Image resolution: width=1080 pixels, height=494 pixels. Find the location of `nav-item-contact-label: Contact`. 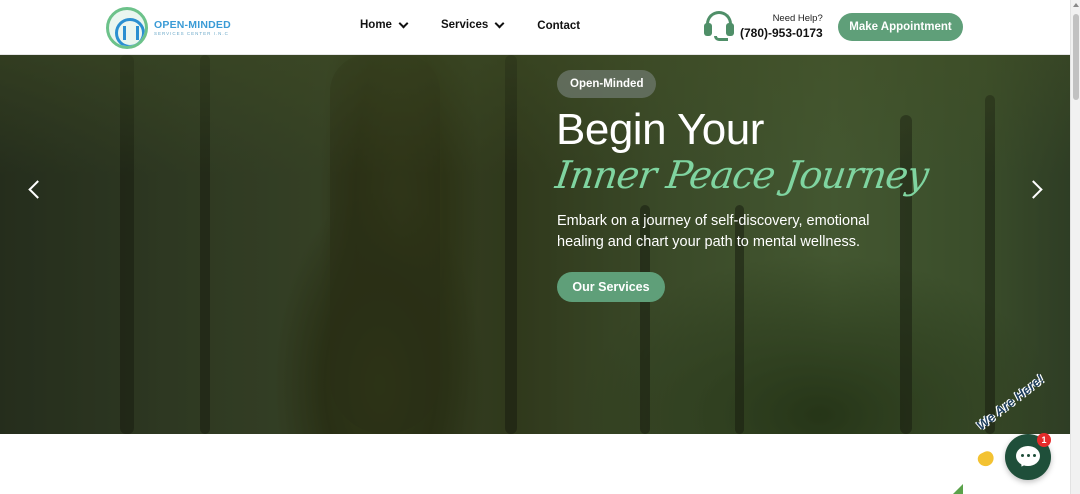

nav-item-contact-label: Contact is located at coordinates (559, 26).